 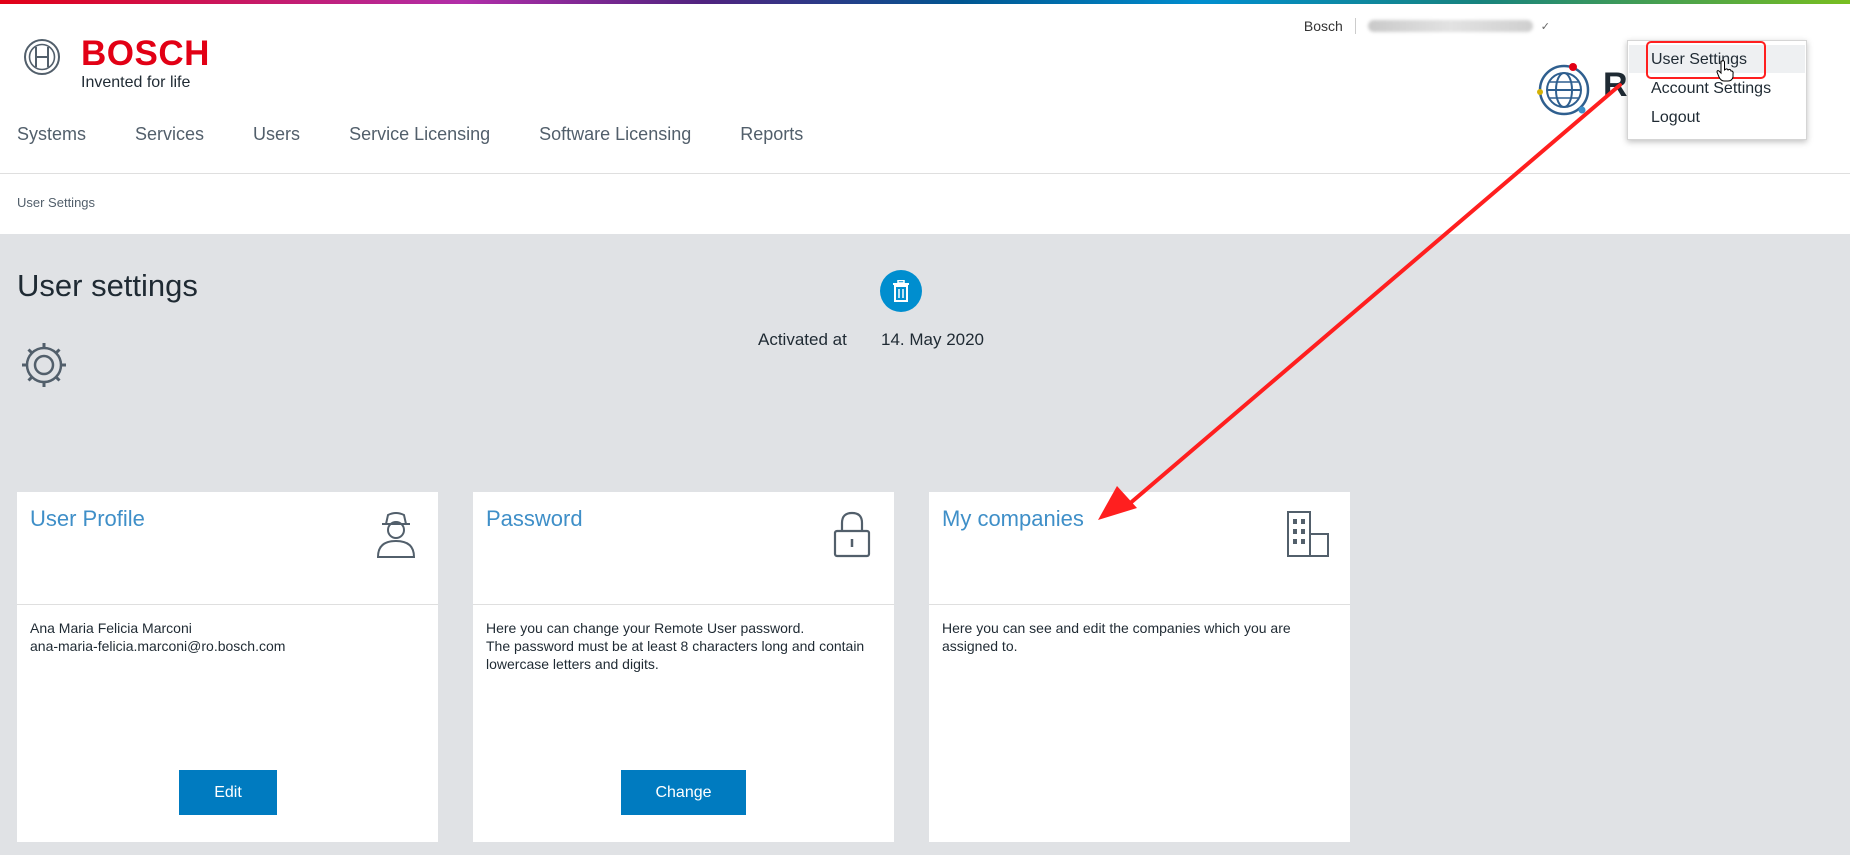 I want to click on user-menu-toggle, so click(x=1450, y=26).